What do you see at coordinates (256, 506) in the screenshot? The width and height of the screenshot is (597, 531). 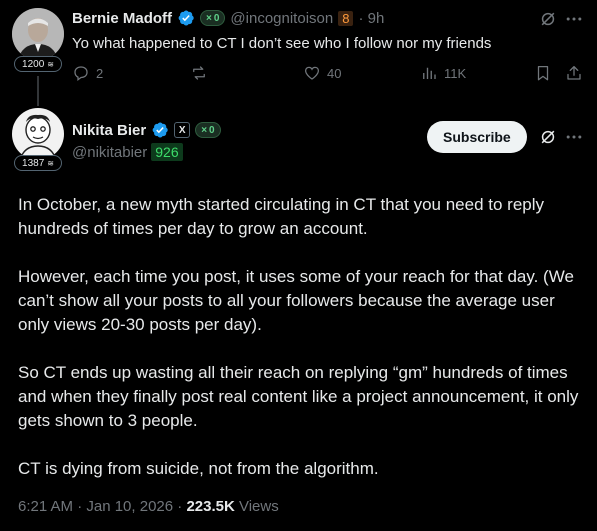 I see `views-label: Views` at bounding box center [256, 506].